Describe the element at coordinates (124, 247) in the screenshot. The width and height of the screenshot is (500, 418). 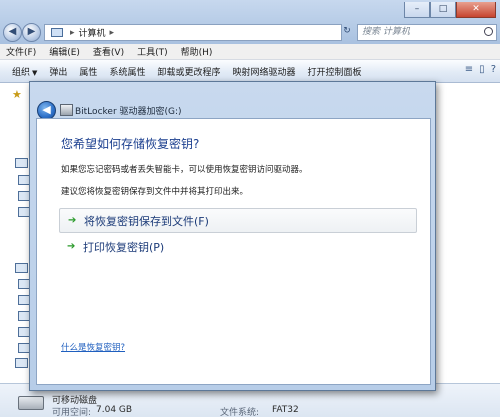
I see `print-key-label: 打印恢复密钥(P)` at that location.